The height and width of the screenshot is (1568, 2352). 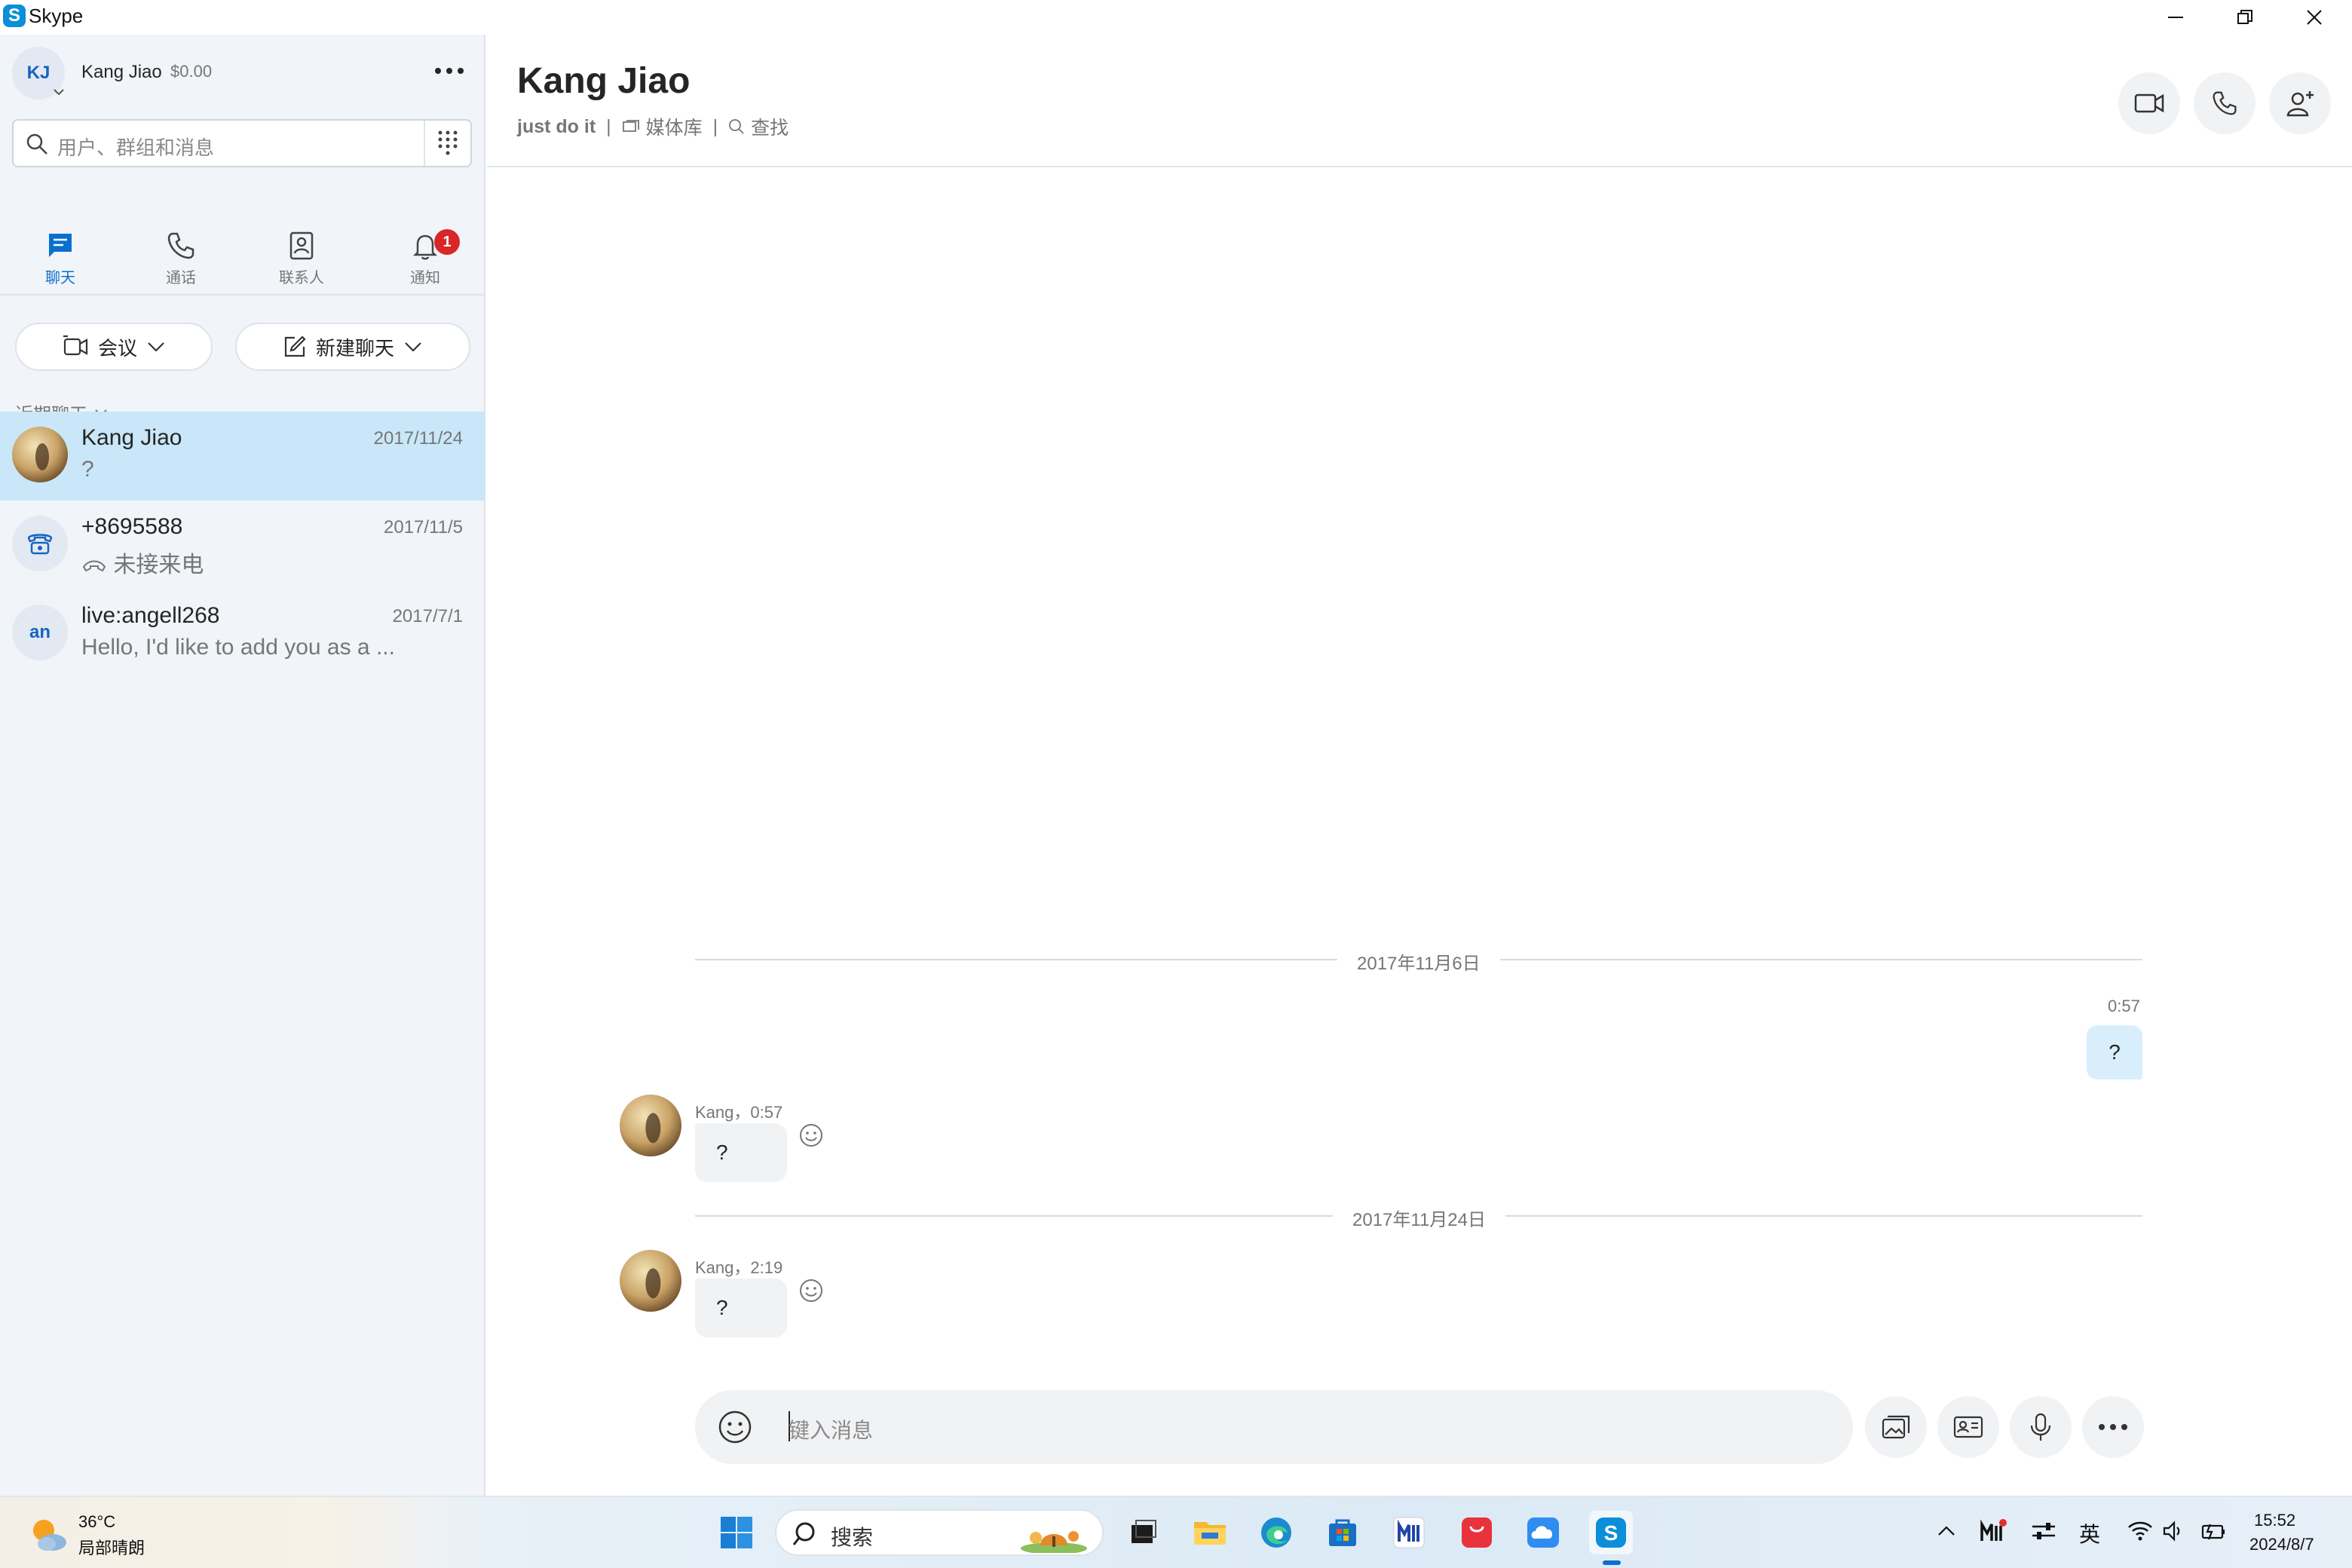 What do you see at coordinates (2173, 1531) in the screenshot?
I see `volume-icon` at bounding box center [2173, 1531].